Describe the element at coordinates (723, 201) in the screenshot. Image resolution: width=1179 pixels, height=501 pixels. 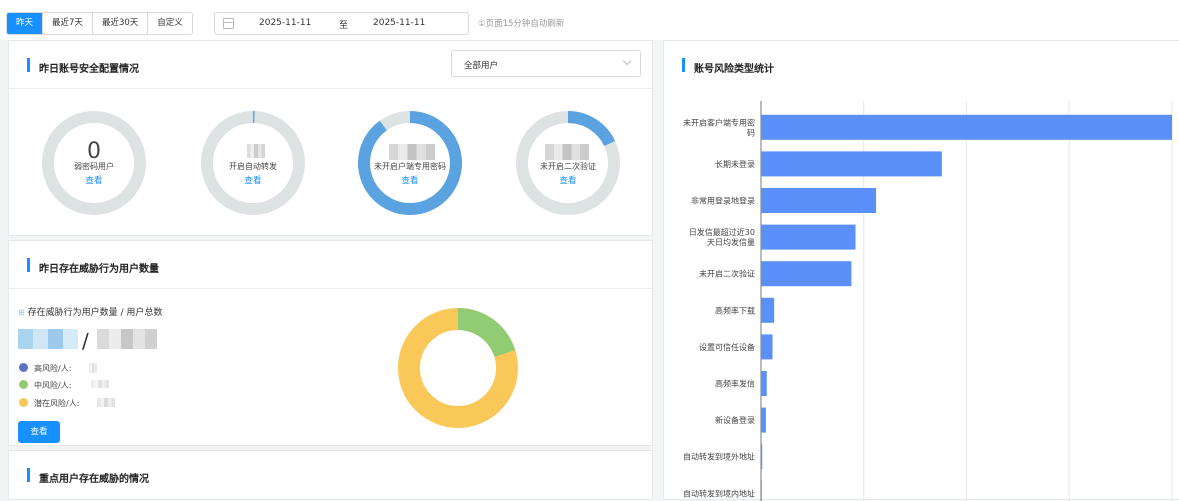
I see `y-tick-label: 非常用登录地登录` at that location.